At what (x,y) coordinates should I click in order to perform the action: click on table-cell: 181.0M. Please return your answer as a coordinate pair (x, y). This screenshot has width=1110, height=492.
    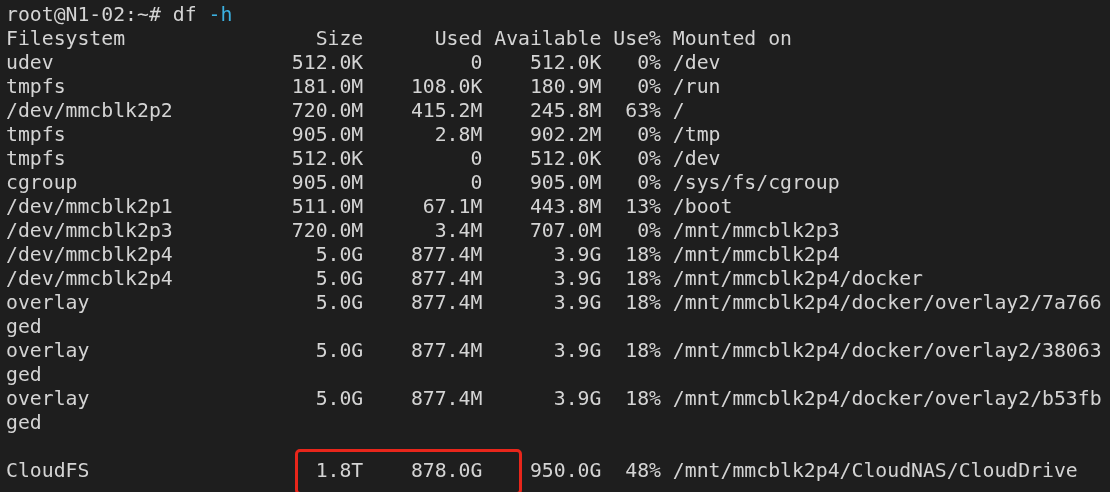
    Looking at the image, I should click on (327, 87).